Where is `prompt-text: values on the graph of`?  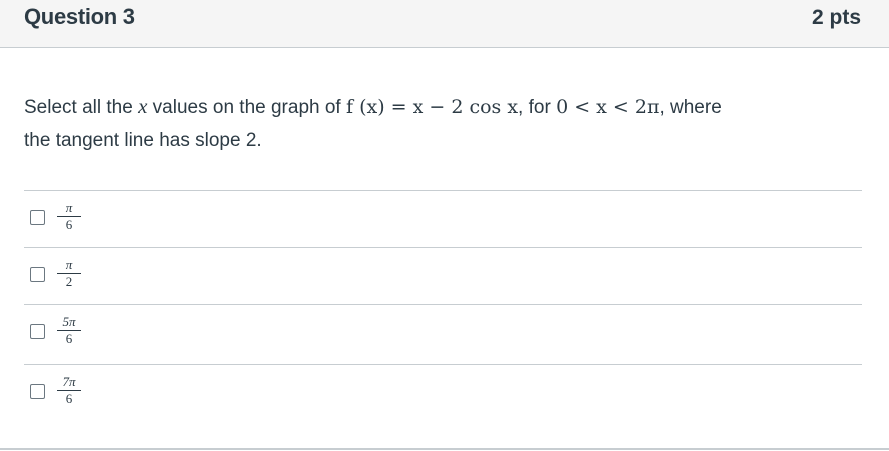
prompt-text: values on the graph of is located at coordinates (246, 107).